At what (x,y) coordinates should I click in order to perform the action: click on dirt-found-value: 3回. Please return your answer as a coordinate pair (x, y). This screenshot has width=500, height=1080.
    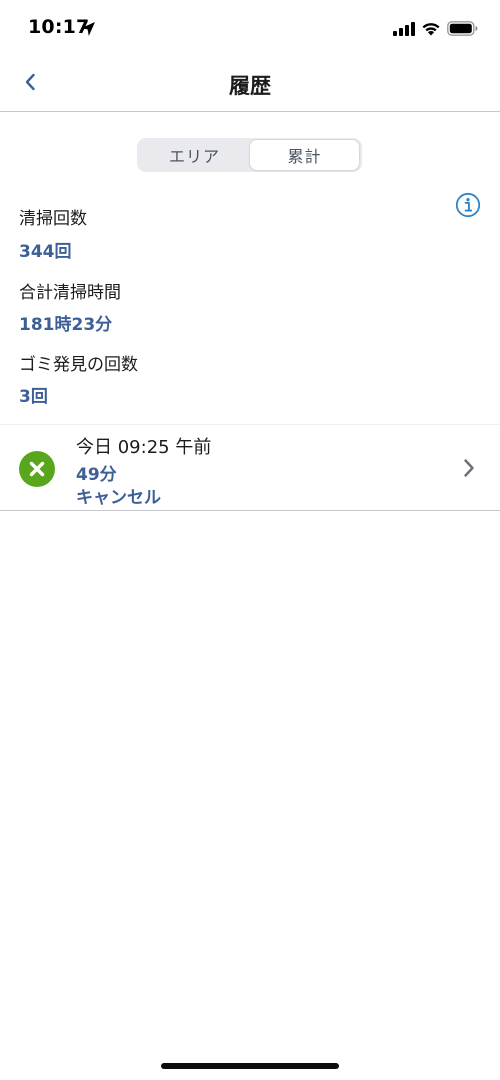
    Looking at the image, I should click on (33, 397).